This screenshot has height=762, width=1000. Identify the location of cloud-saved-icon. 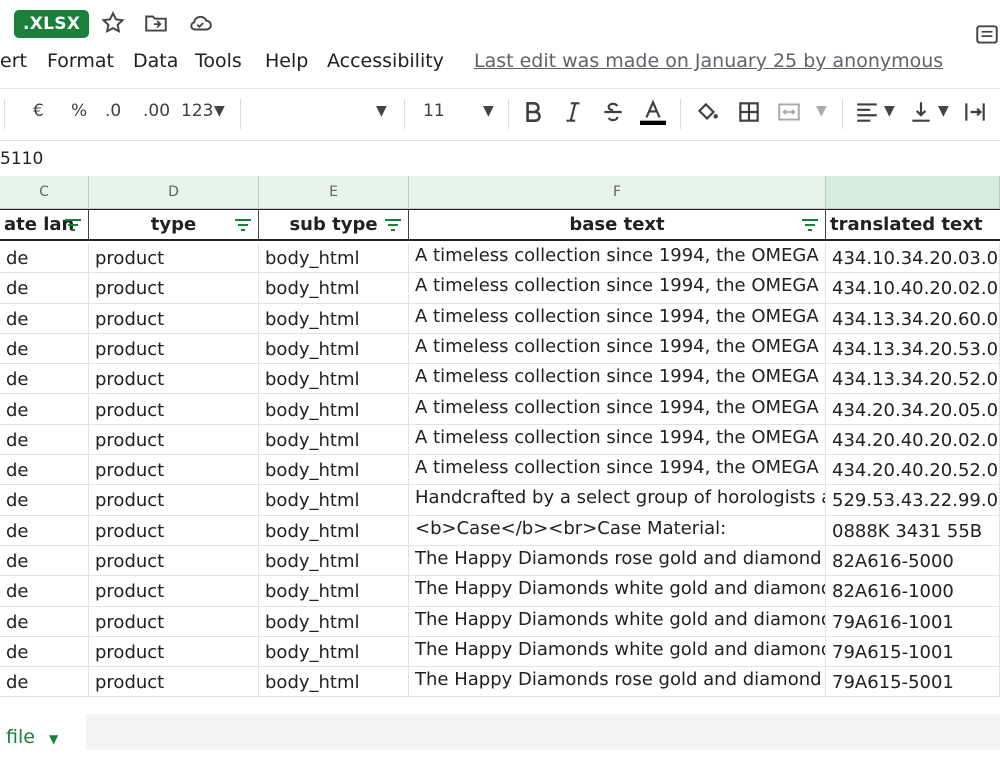
(200, 23).